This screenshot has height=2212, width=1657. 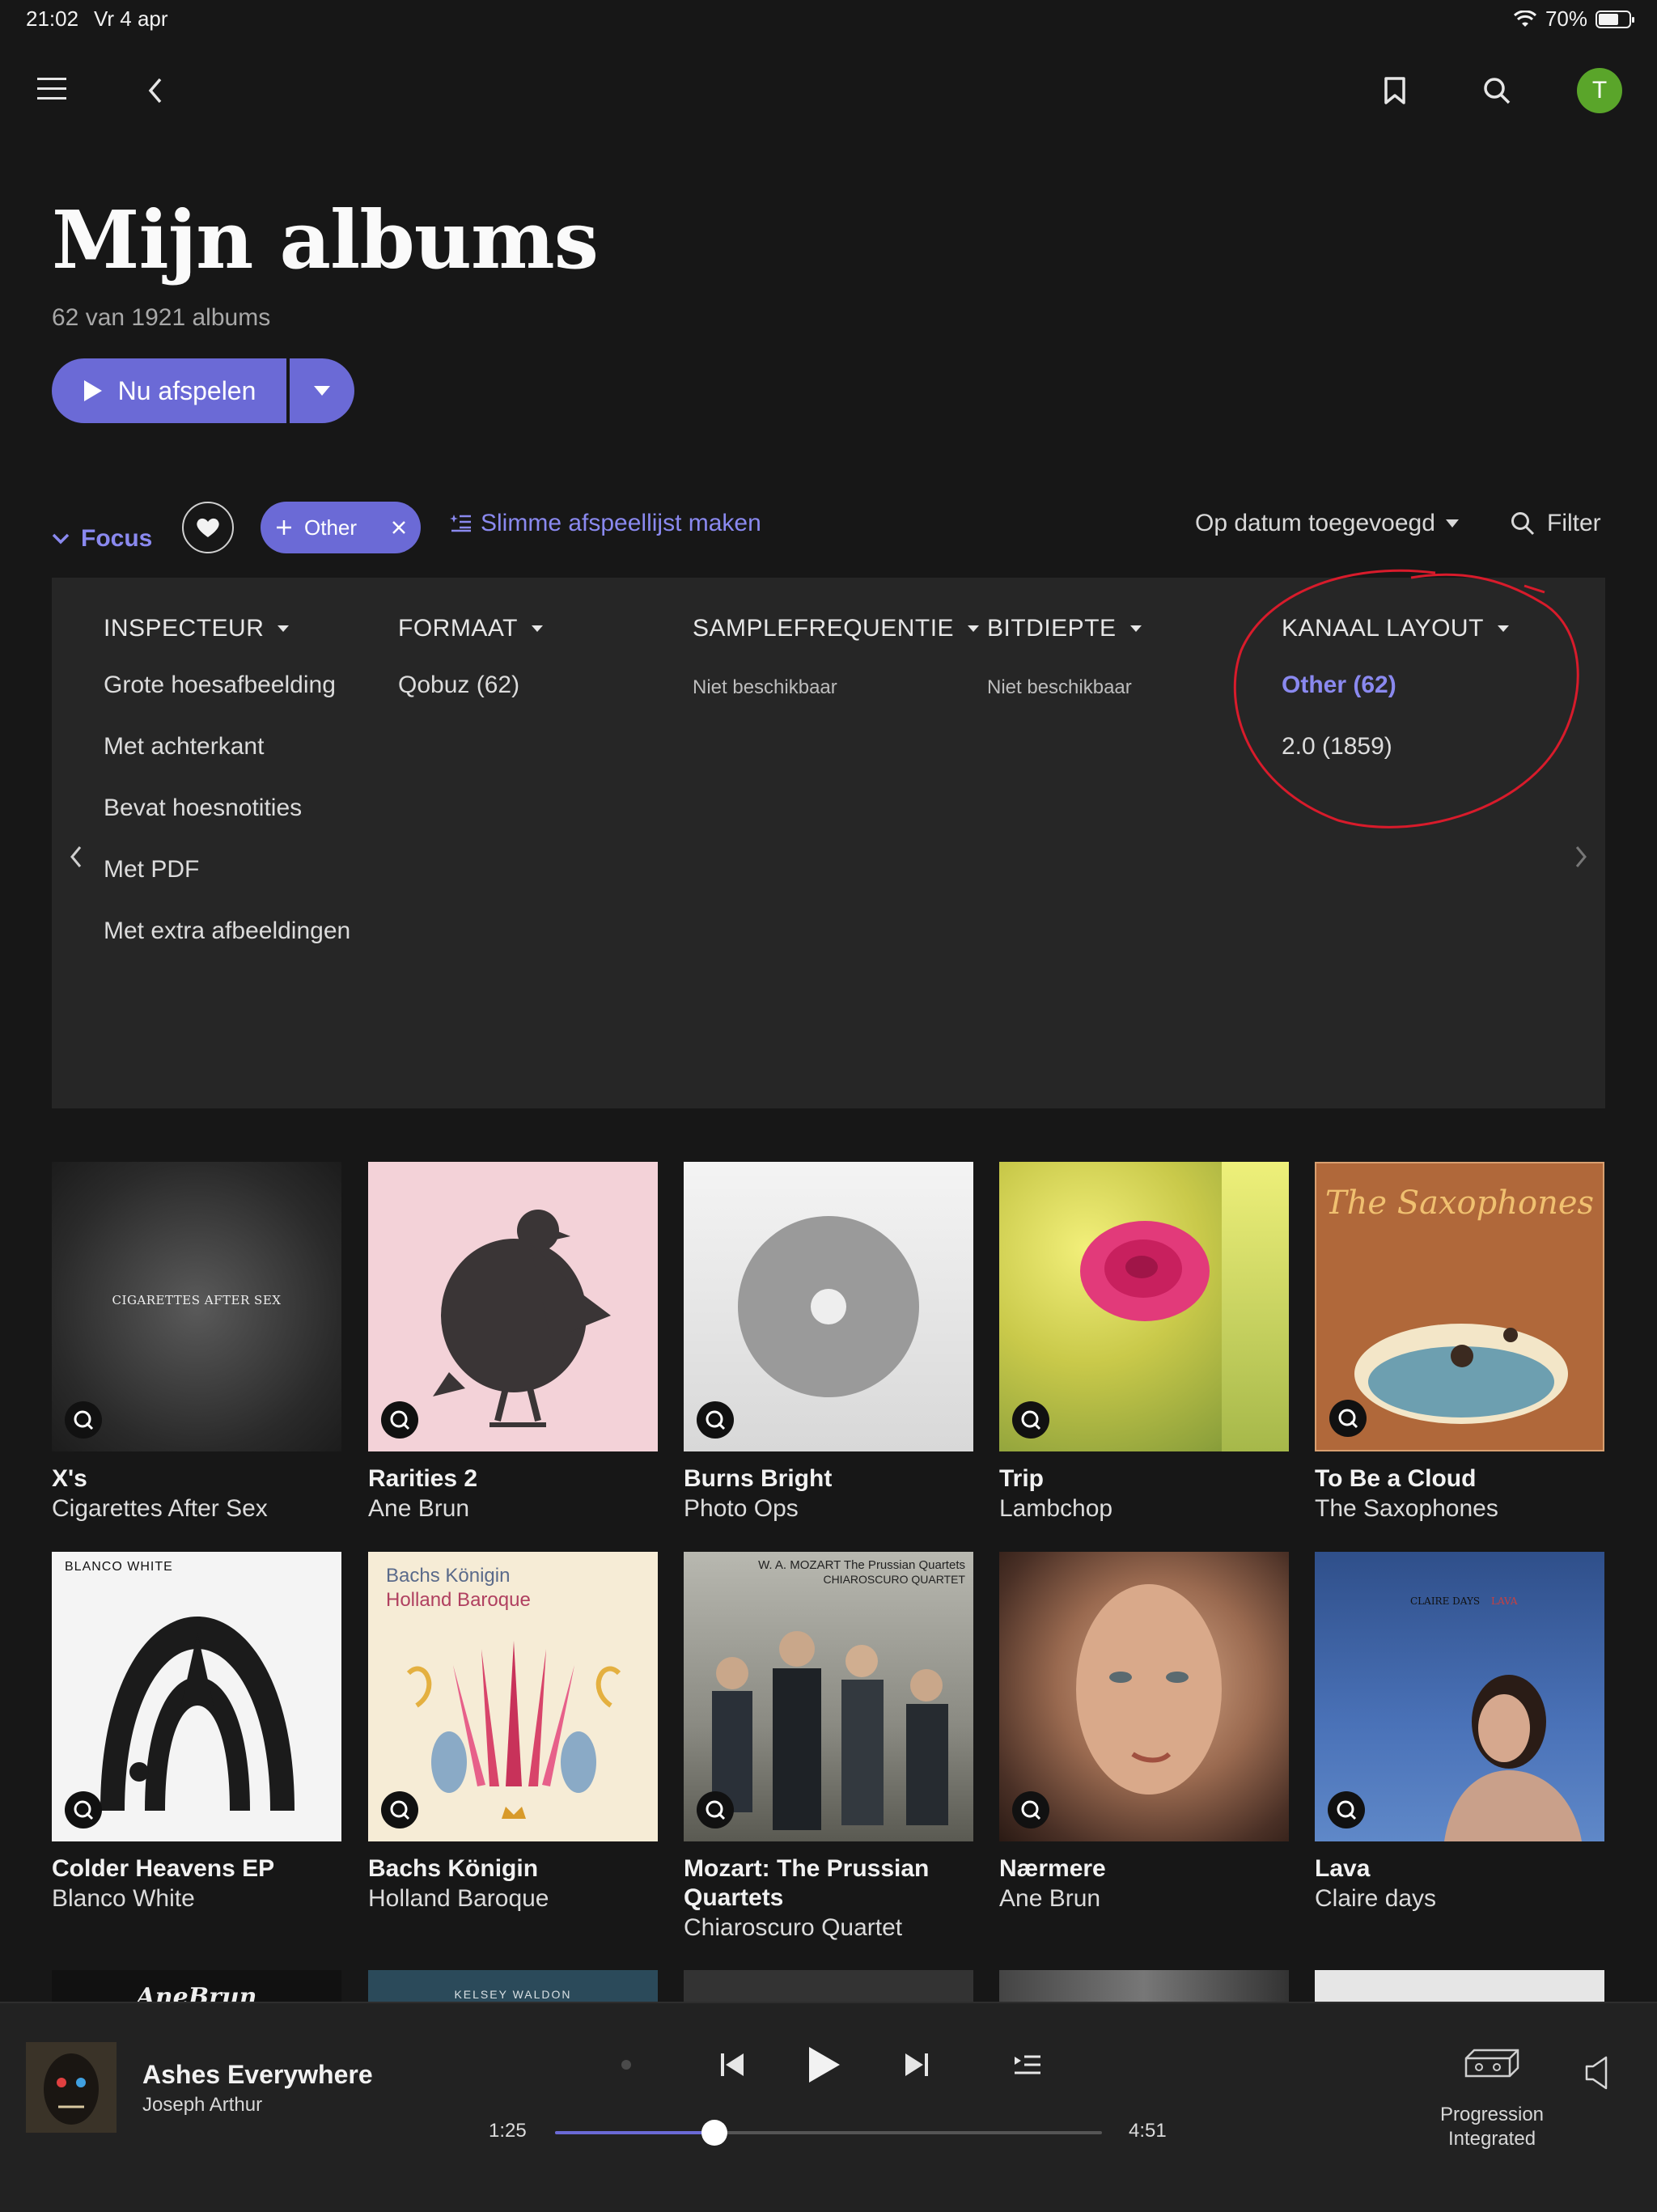 I want to click on play-now-button: Nu afspelen, so click(x=169, y=390).